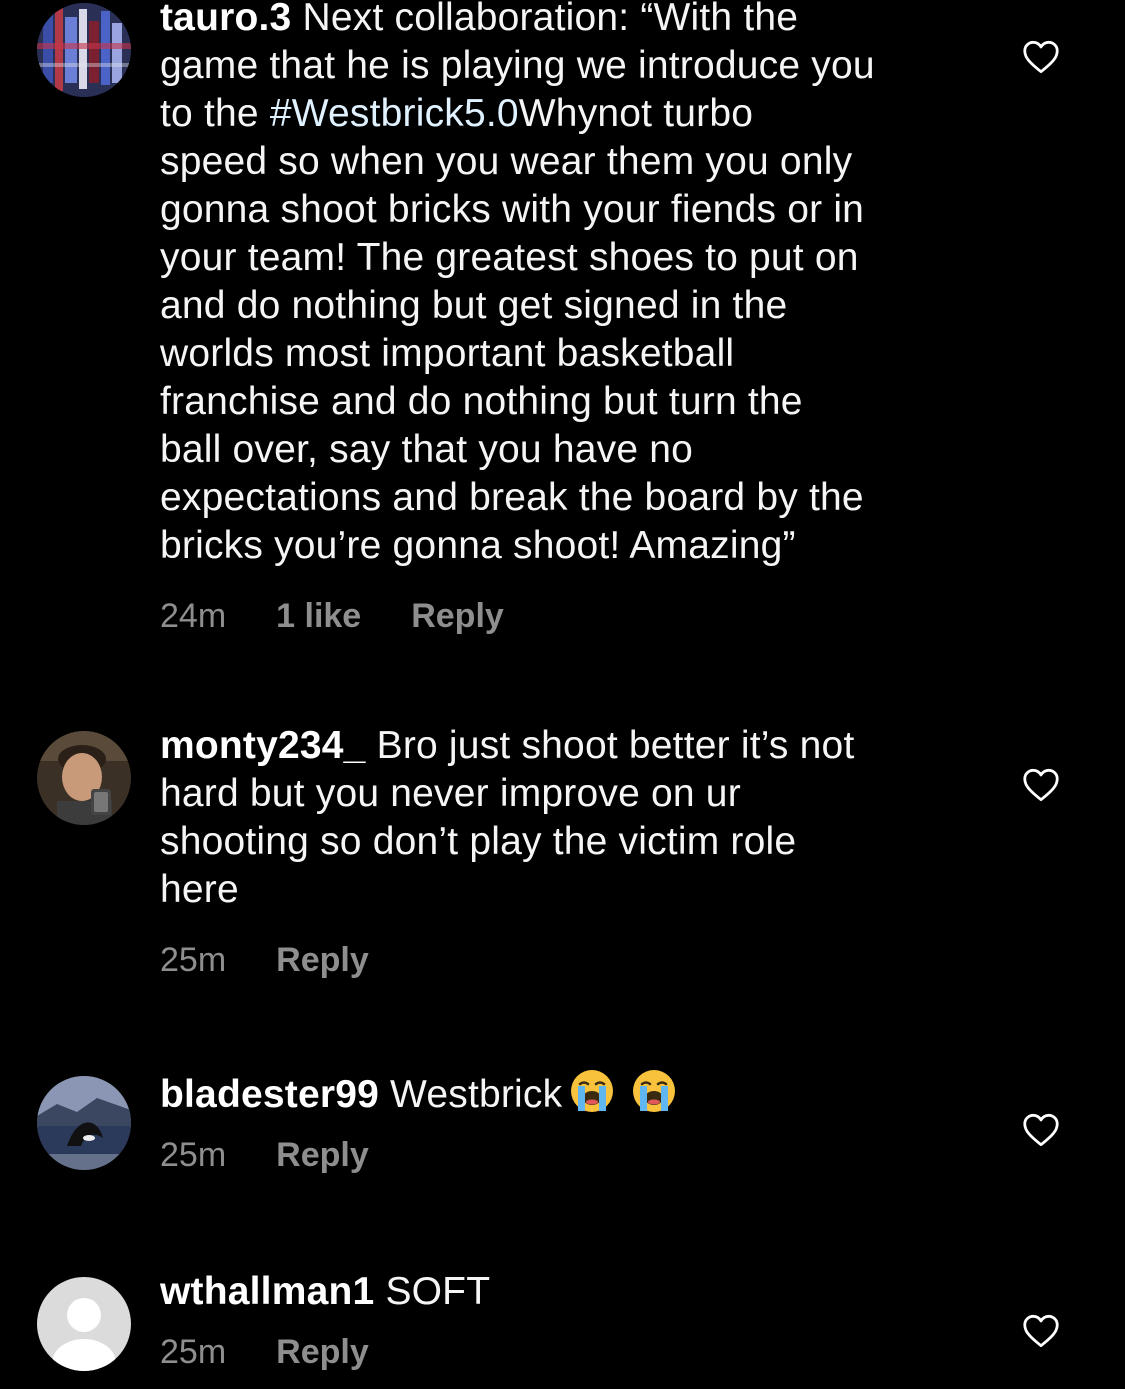 The image size is (1125, 1389). What do you see at coordinates (476, 1094) in the screenshot?
I see `comment-text-part: Westbrick` at bounding box center [476, 1094].